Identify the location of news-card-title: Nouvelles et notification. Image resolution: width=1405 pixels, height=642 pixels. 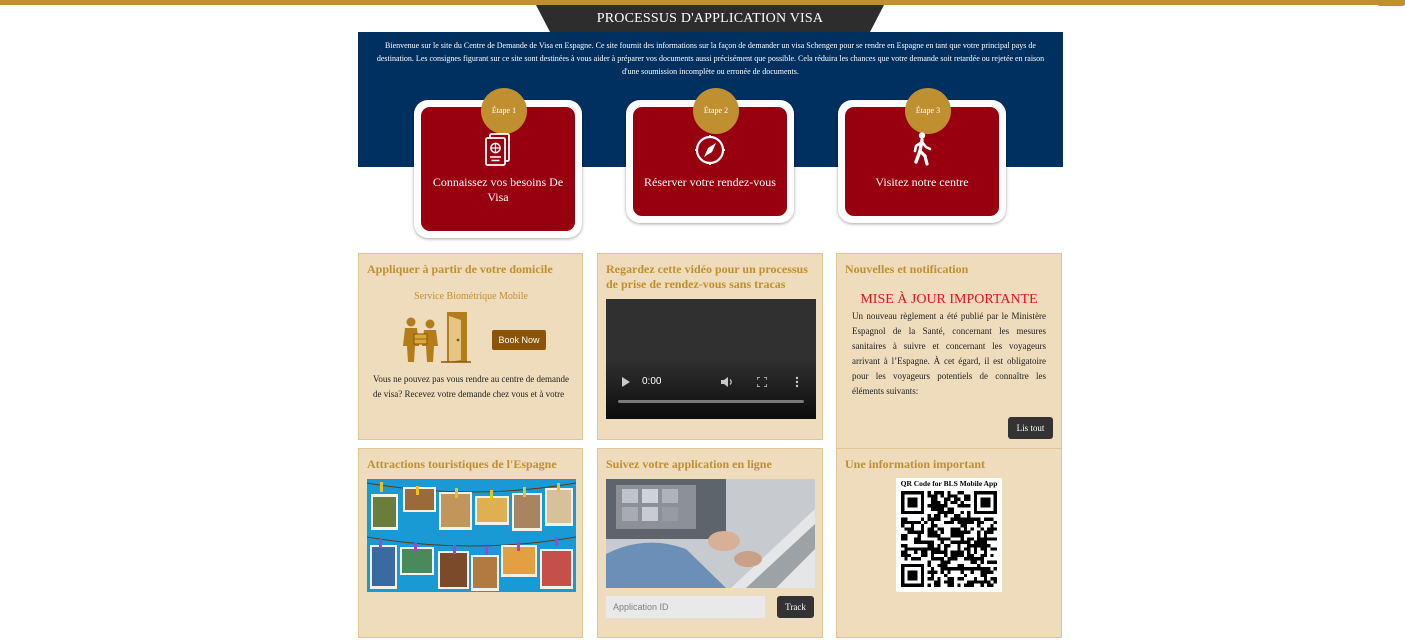
(907, 269).